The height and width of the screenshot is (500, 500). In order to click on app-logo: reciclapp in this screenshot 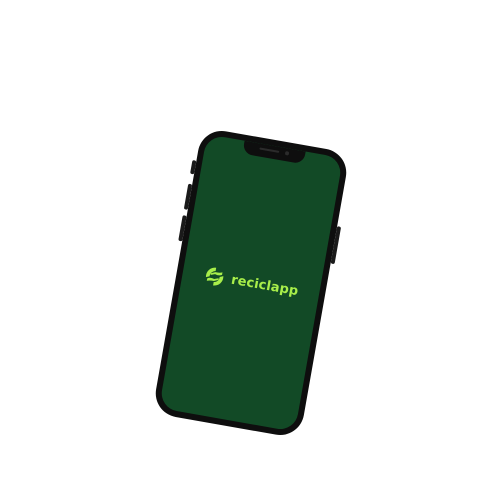, I will do `click(251, 283)`.